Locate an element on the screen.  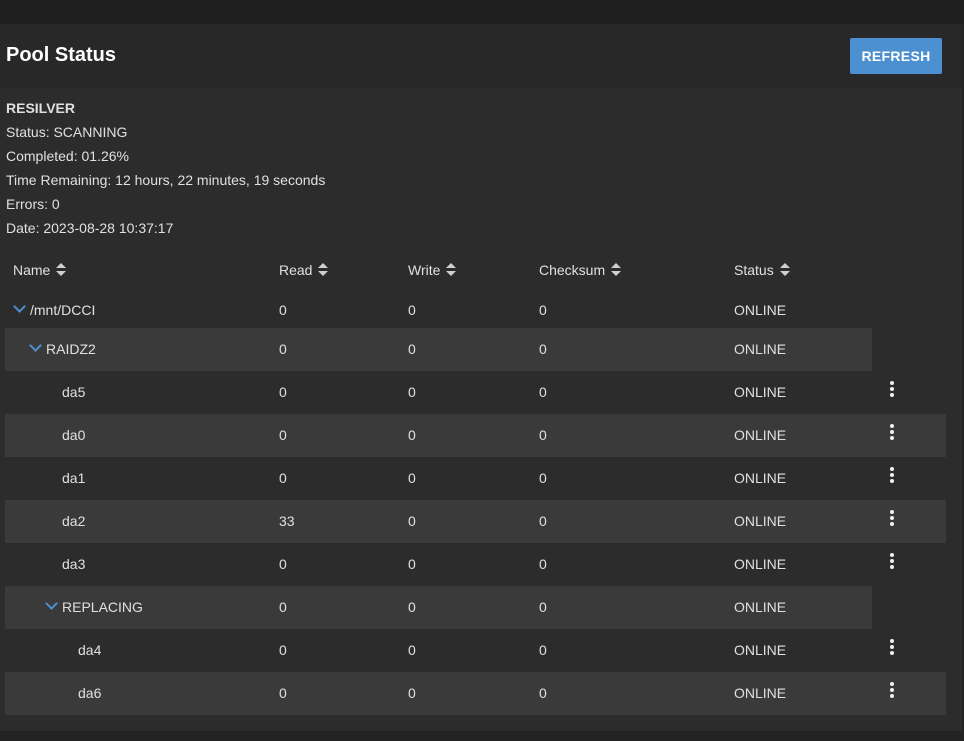
column-header-name-label: Name is located at coordinates (32, 270).